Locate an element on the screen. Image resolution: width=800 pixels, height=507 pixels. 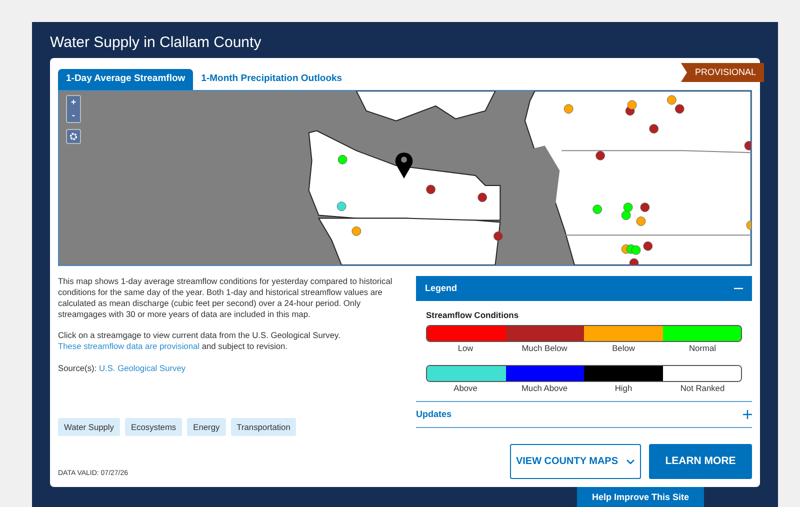
zoom-out-button: - is located at coordinates (73, 115).